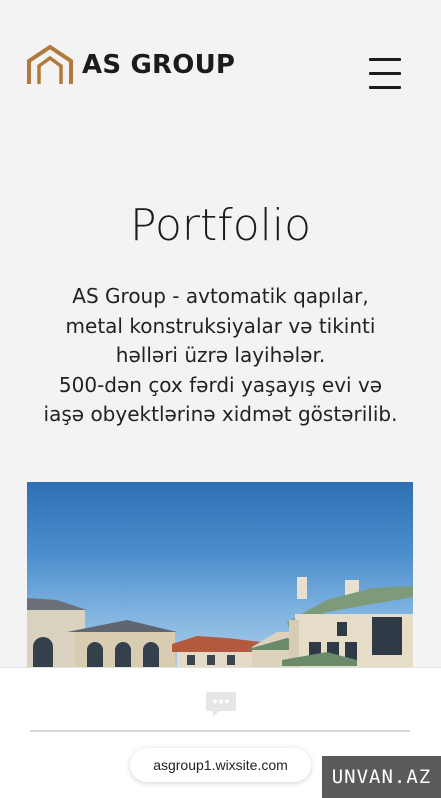 This screenshot has width=441, height=798. What do you see at coordinates (220, 414) in the screenshot?
I see `description-line: iaşə obyektlərinə xidmət göstərilib.` at bounding box center [220, 414].